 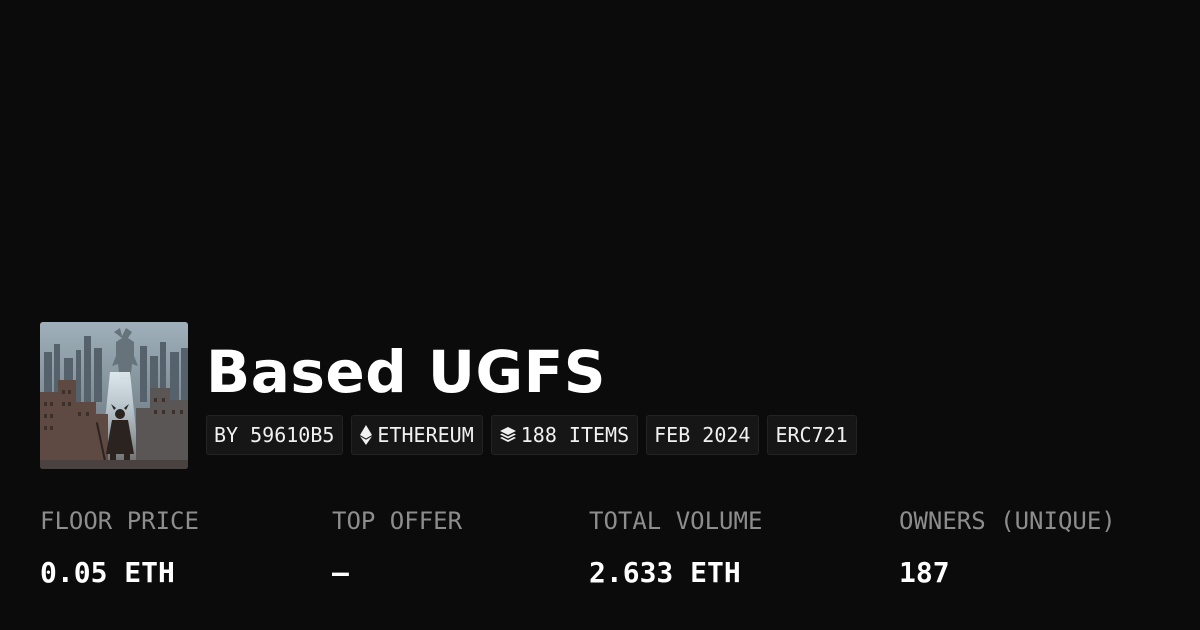 I want to click on stat-value: 2.633 ETH, so click(x=665, y=572).